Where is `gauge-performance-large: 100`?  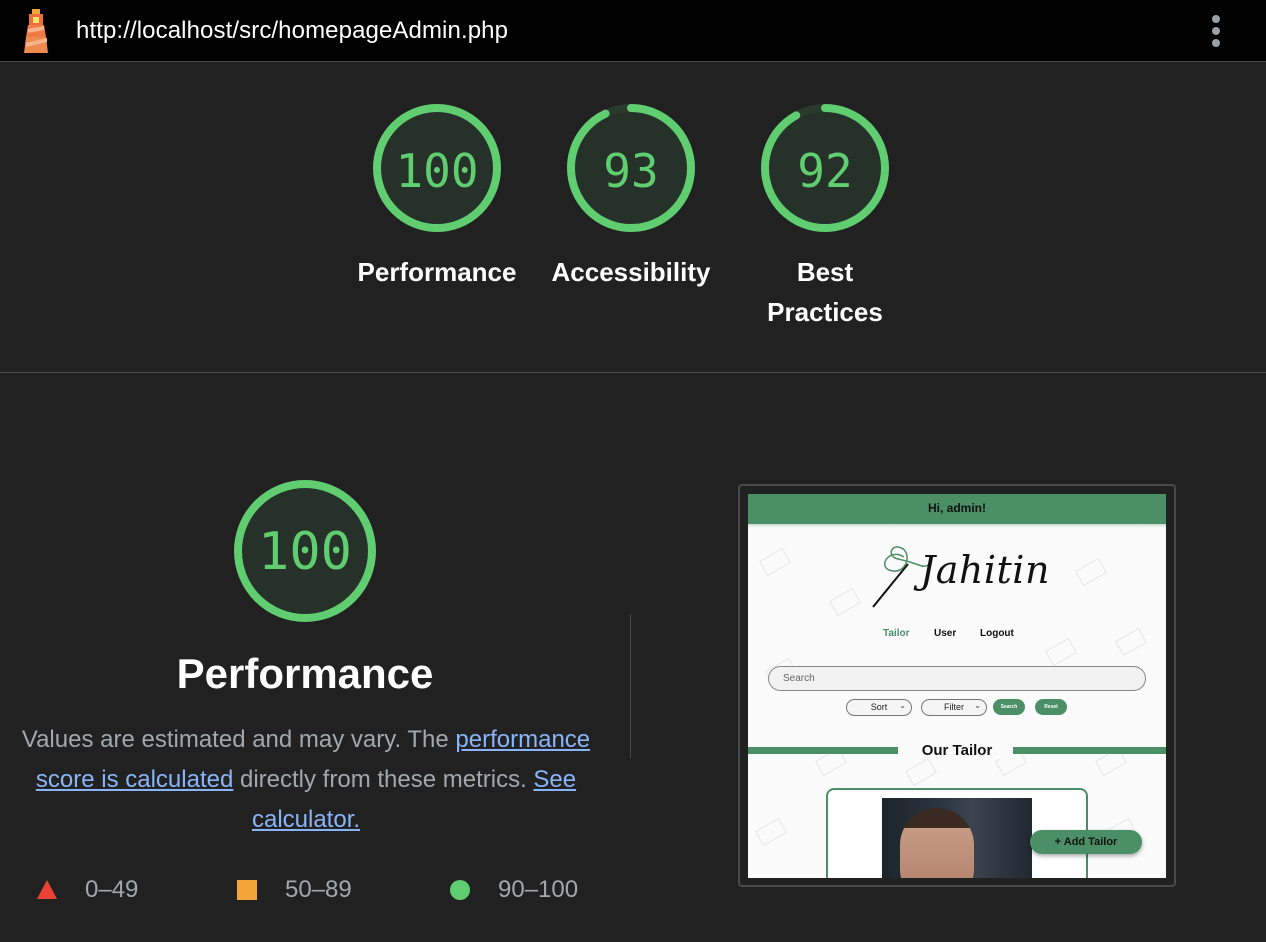 gauge-performance-large: 100 is located at coordinates (305, 551).